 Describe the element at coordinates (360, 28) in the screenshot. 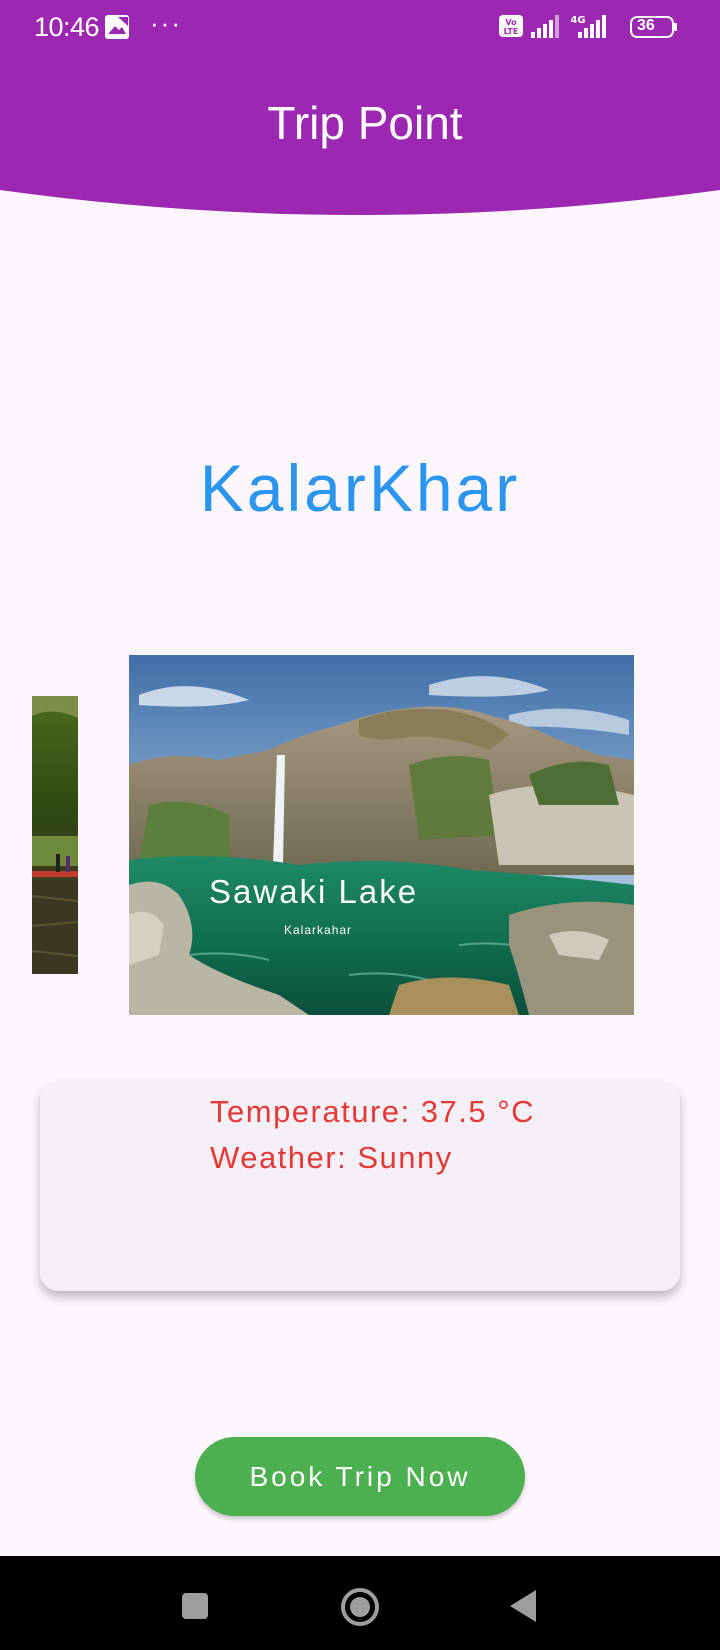

I see `status-bar: 10:46 ··· Vo LTE 4G 36` at that location.